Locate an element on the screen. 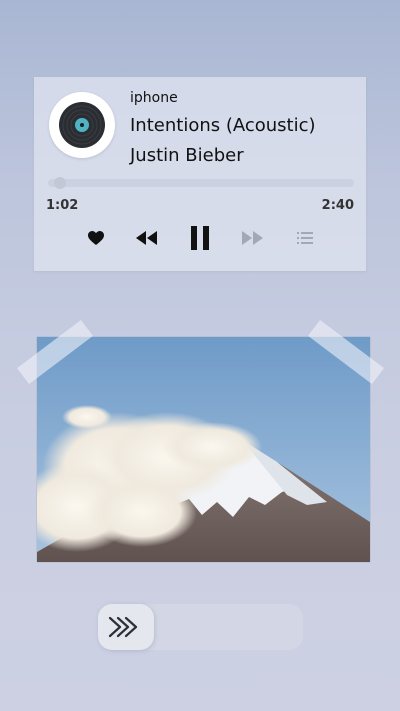  rewind-icon is located at coordinates (146, 238).